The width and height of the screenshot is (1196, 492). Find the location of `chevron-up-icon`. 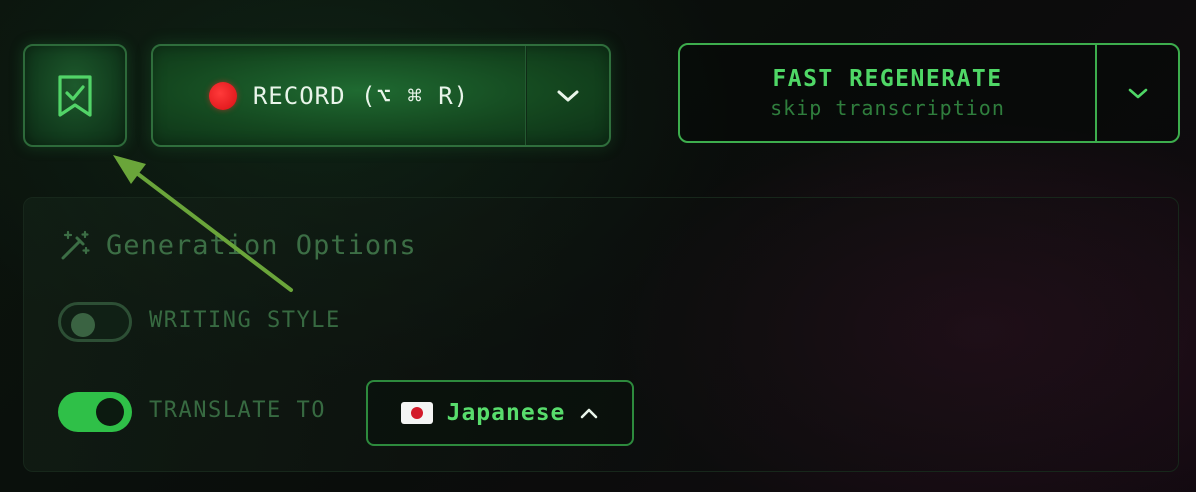

chevron-up-icon is located at coordinates (589, 413).